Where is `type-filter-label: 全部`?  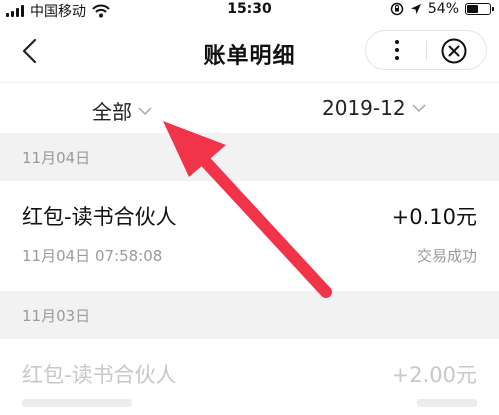 type-filter-label: 全部 is located at coordinates (112, 112).